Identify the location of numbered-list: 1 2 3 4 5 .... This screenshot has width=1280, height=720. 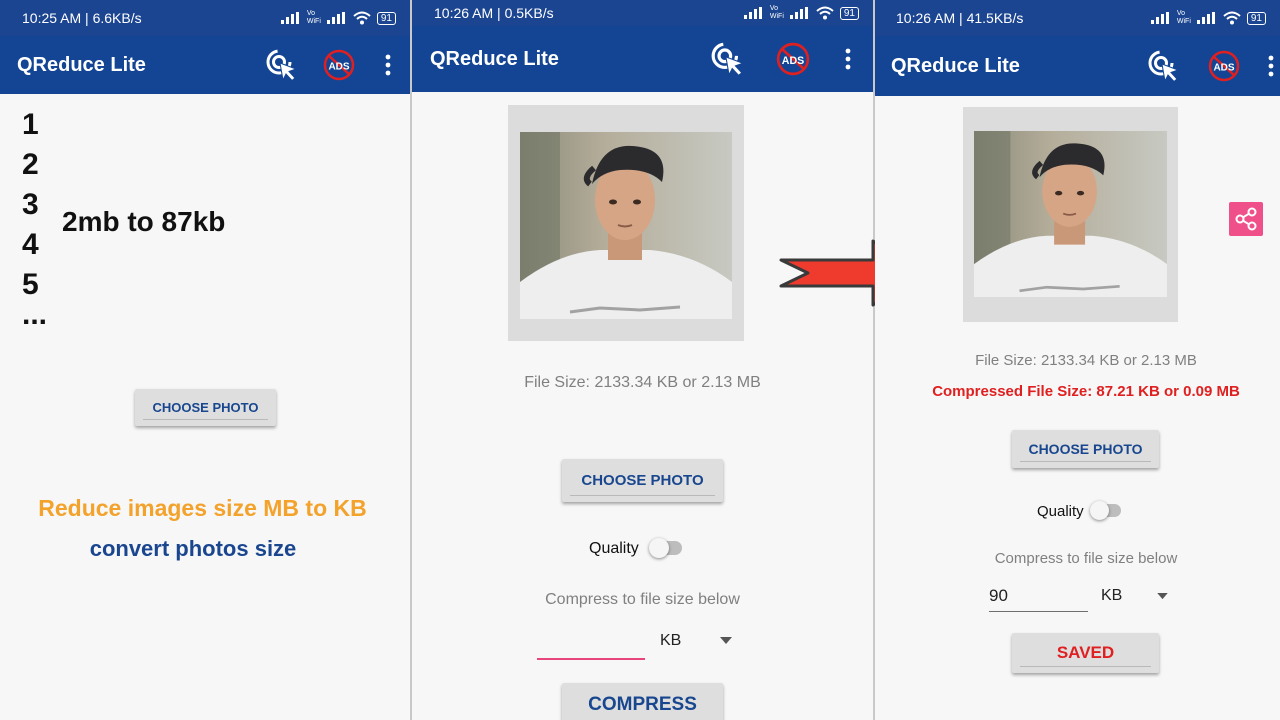
(35, 218).